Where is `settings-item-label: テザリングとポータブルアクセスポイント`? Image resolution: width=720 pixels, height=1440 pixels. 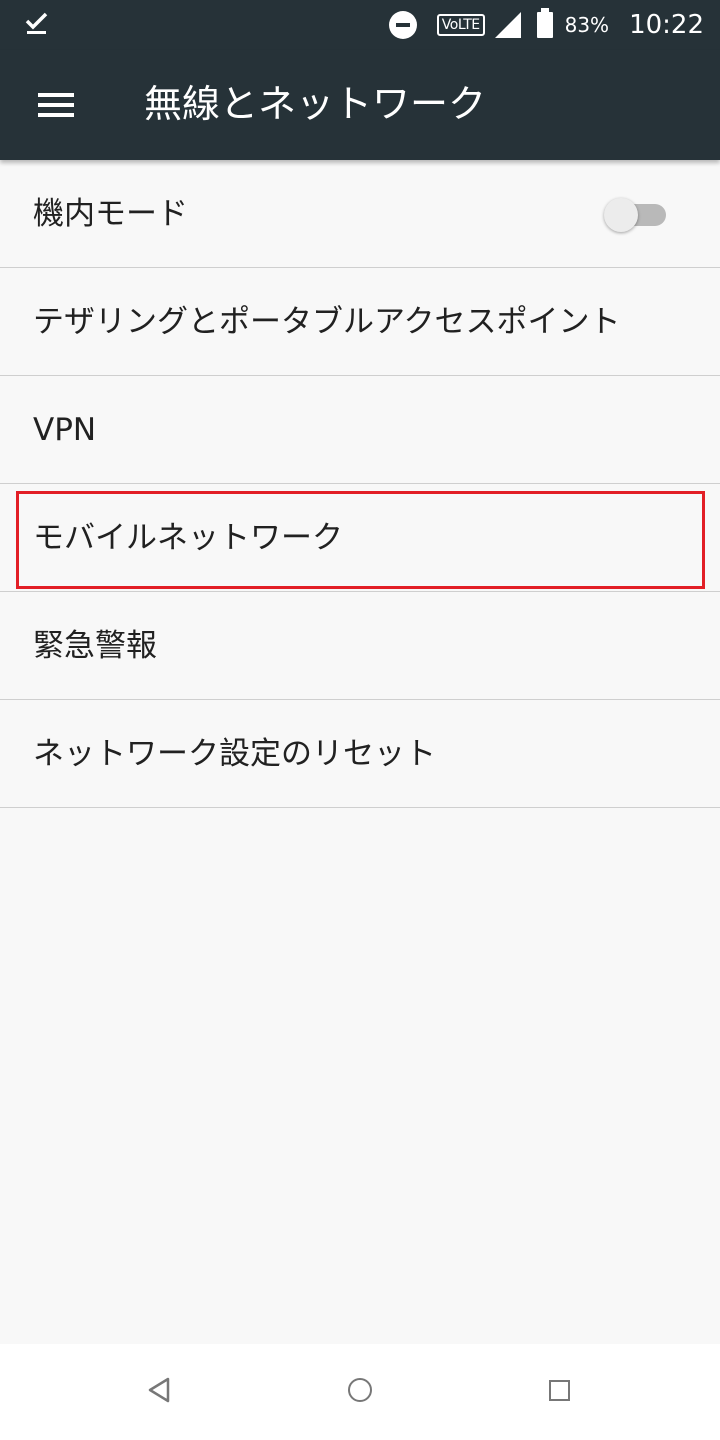
settings-item-label: テザリングとポータブルアクセスポイント is located at coordinates (327, 322).